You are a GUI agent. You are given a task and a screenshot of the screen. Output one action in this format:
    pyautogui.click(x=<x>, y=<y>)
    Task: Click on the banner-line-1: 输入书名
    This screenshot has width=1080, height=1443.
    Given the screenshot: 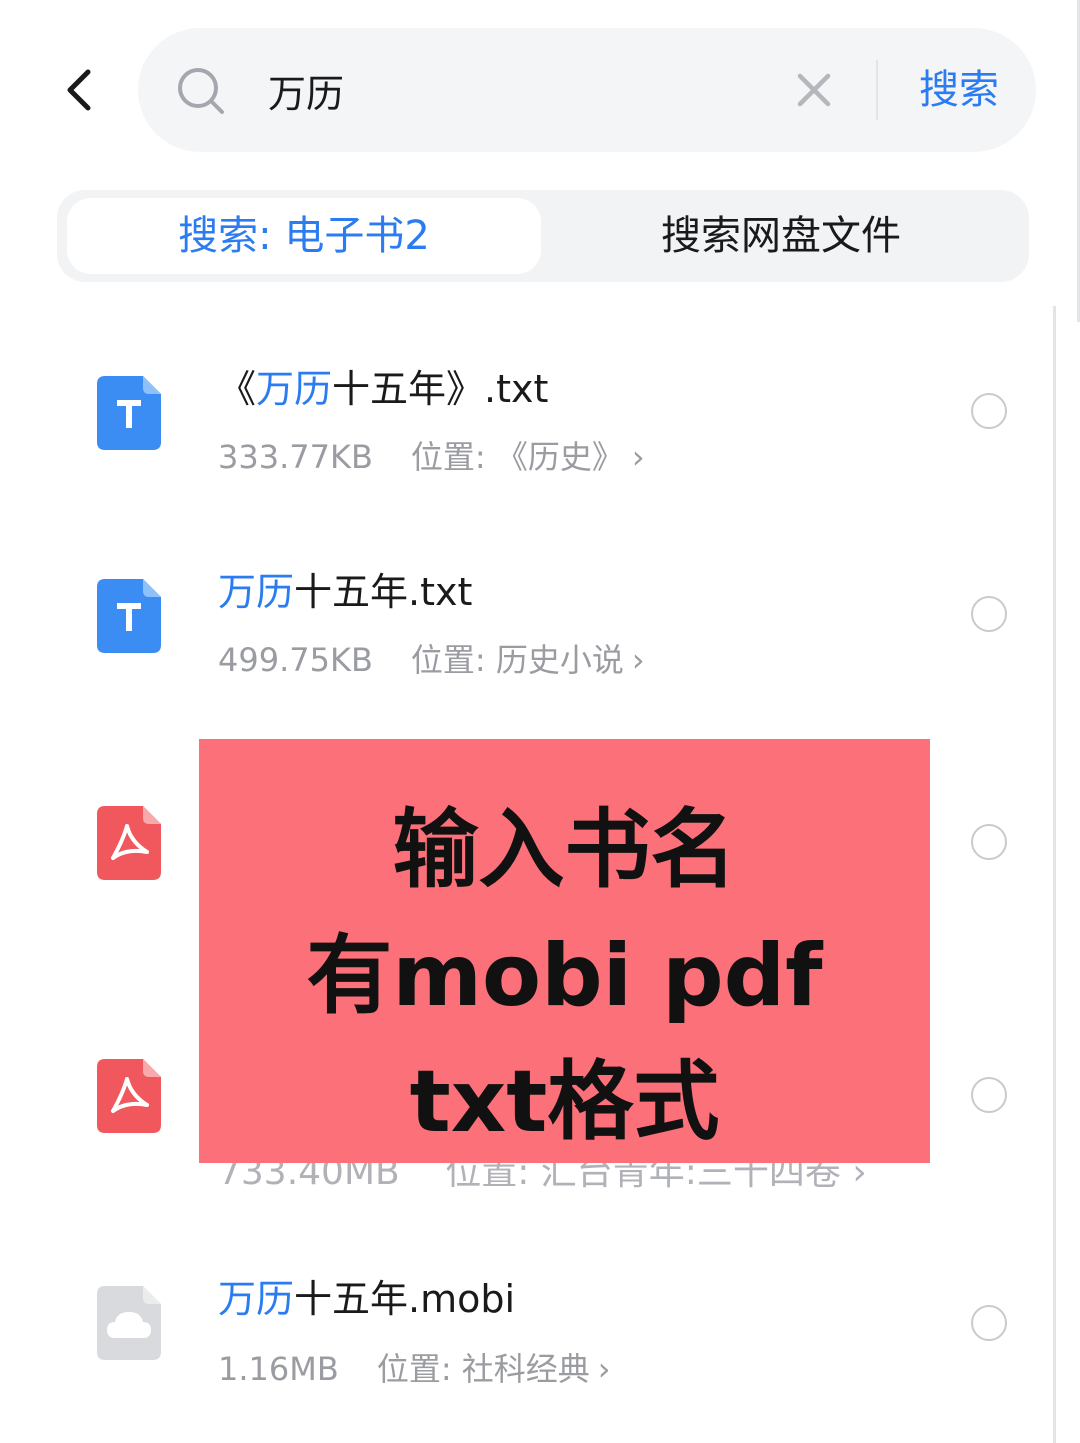 What is the action you would take?
    pyautogui.click(x=564, y=850)
    